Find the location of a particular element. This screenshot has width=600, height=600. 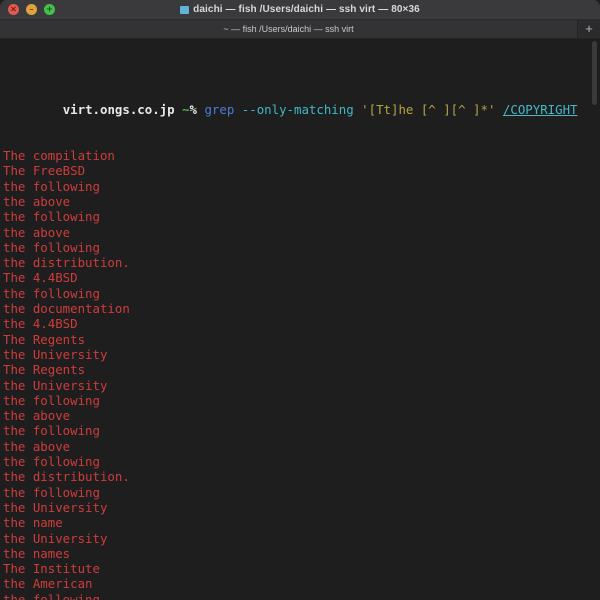

plus-icon: + is located at coordinates (589, 28).